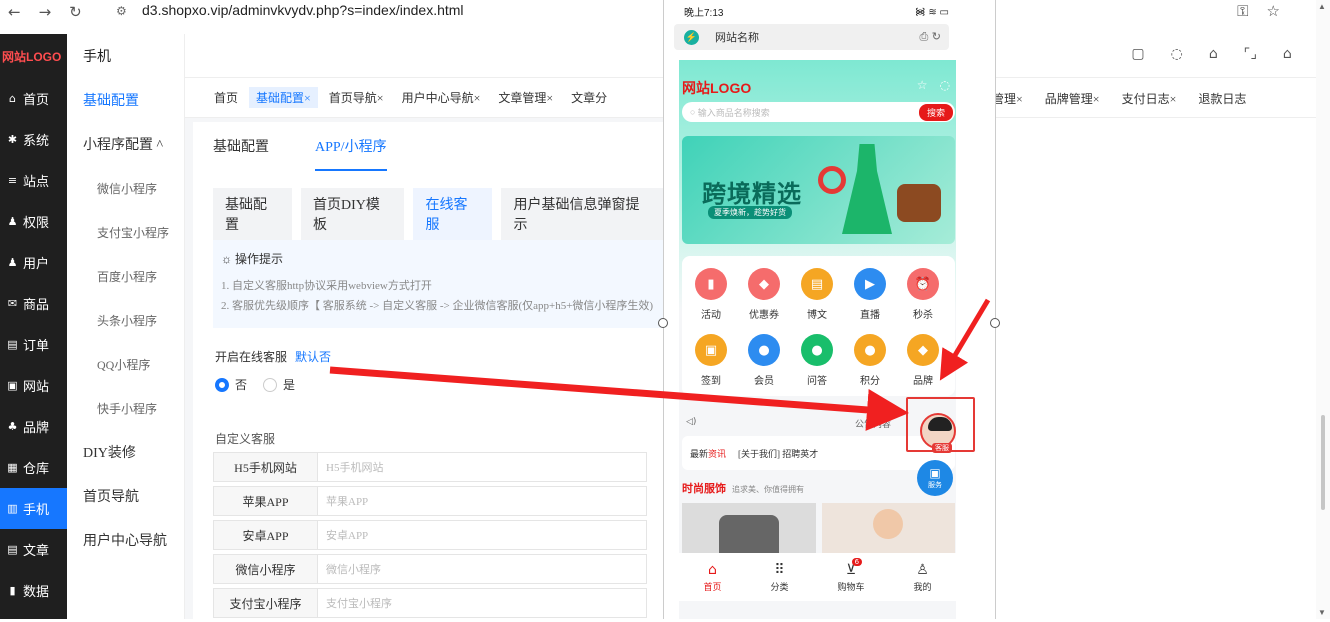 The height and width of the screenshot is (622, 1330). I want to click on page-tab: 首页导航×, so click(356, 97).